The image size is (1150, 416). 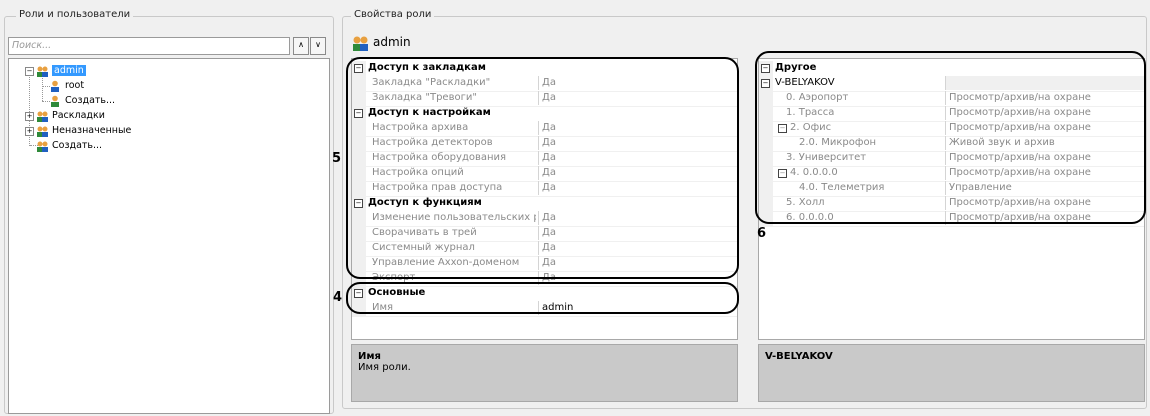 I want to click on role-header: admin, so click(x=381, y=42).